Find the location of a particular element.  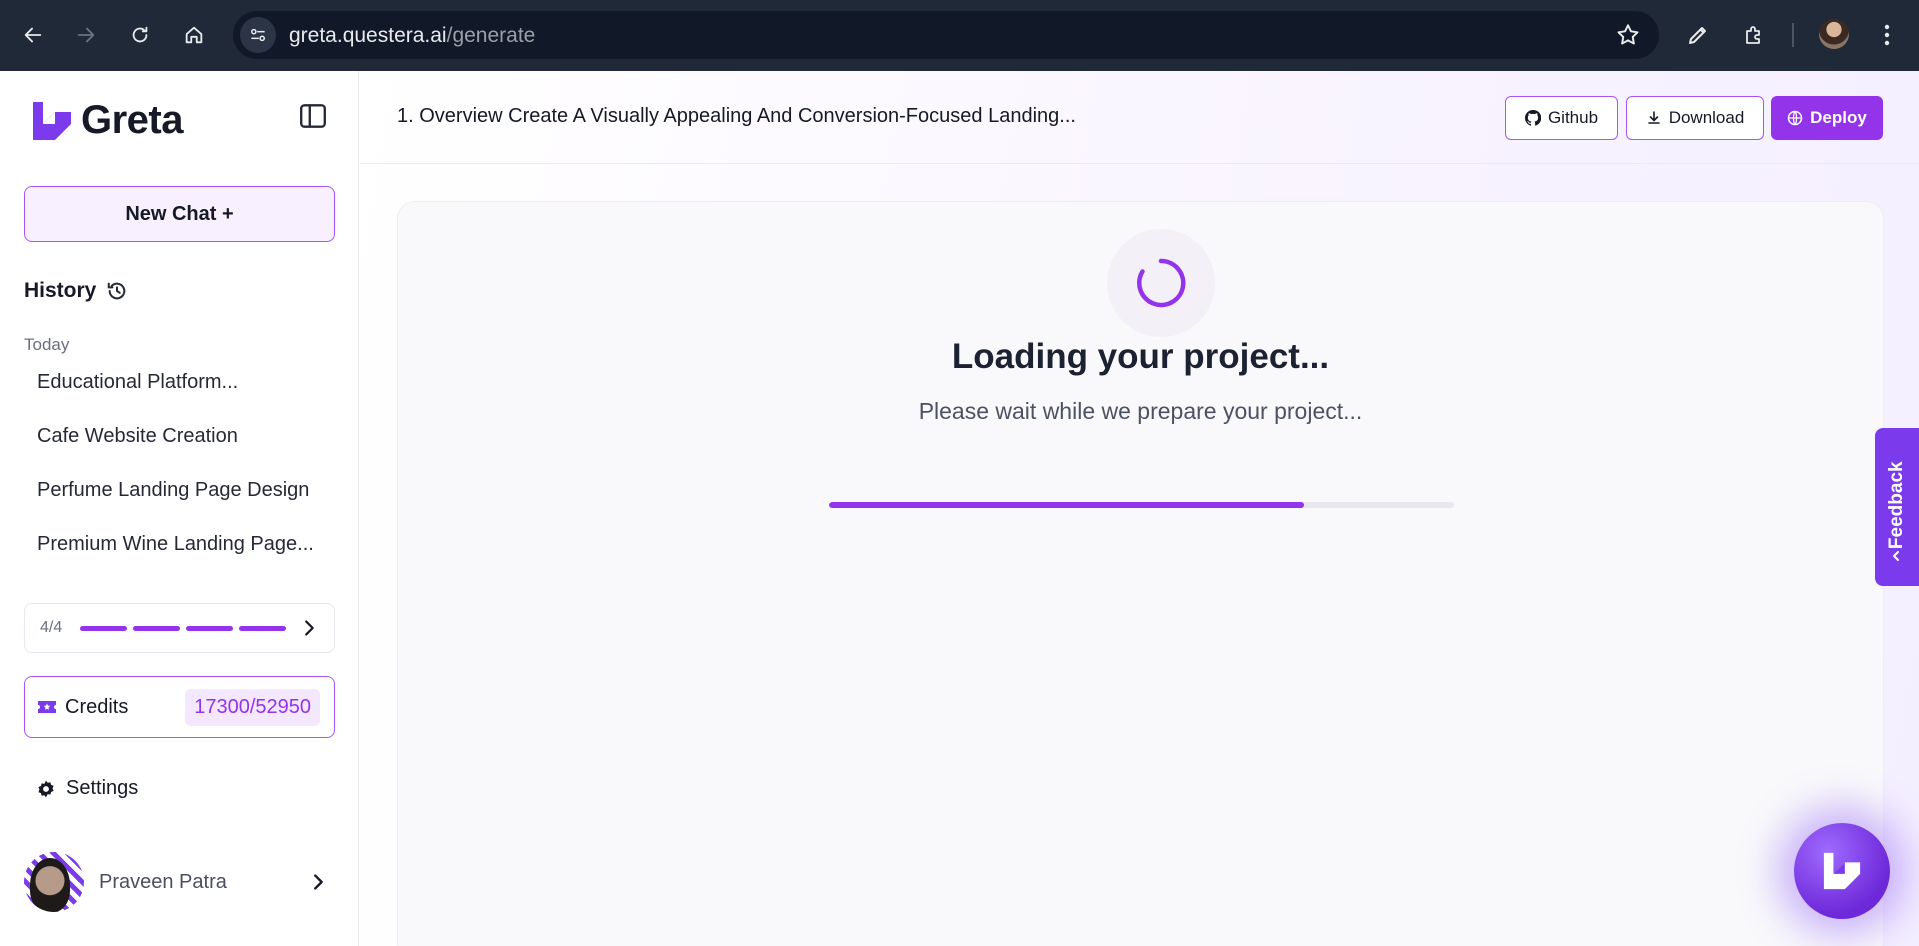

avatar is located at coordinates (54, 882).